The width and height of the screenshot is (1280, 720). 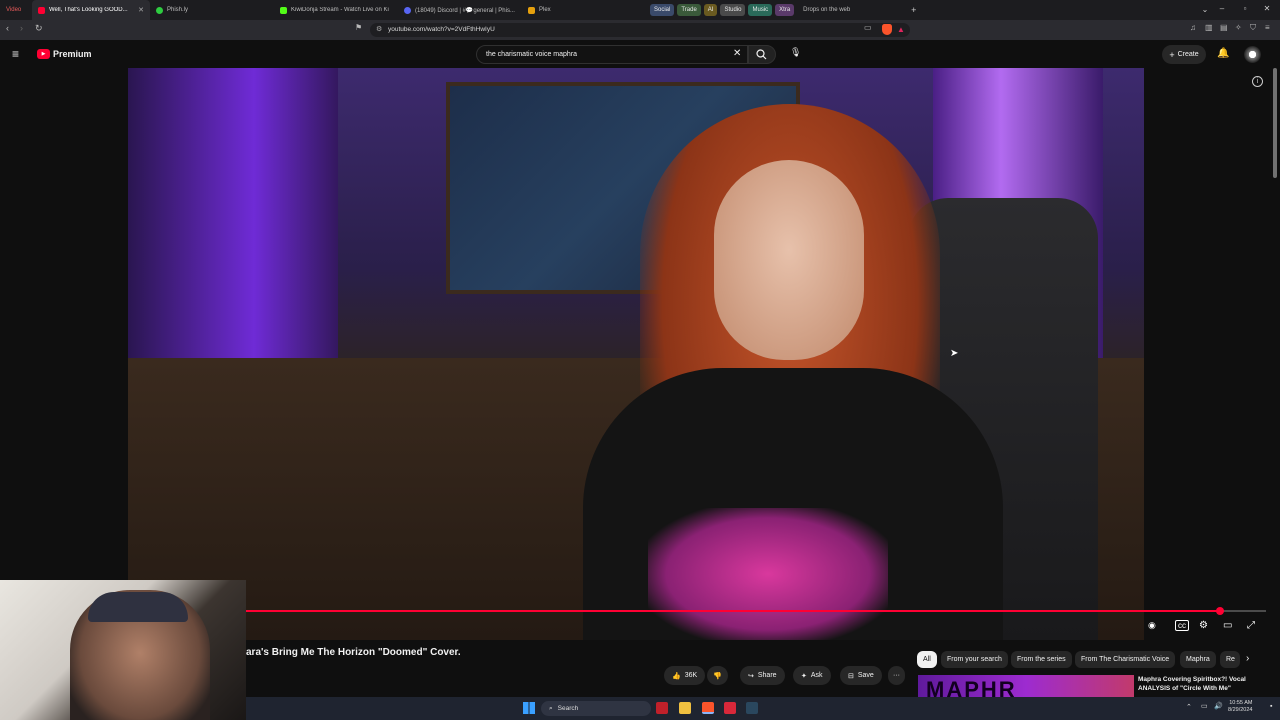 What do you see at coordinates (1193, 27) in the screenshot?
I see `music-icon: ♫` at bounding box center [1193, 27].